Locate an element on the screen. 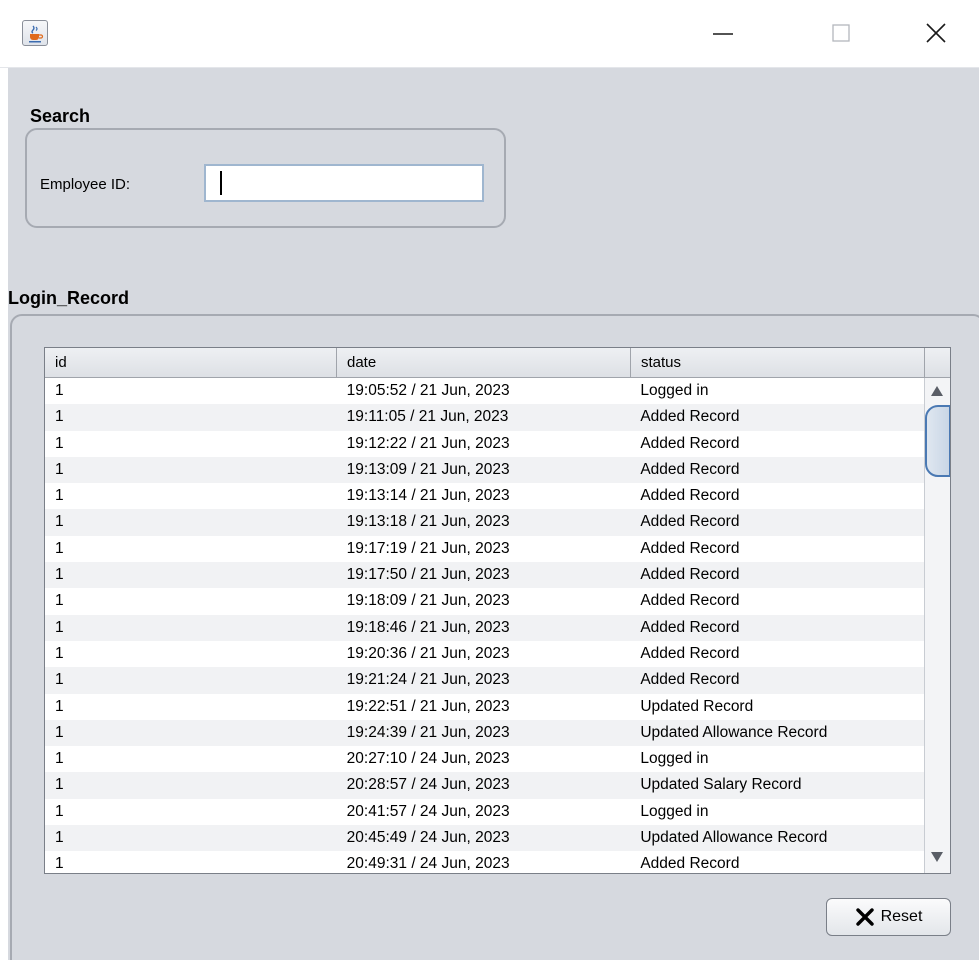  maximize-button is located at coordinates (841, 34).